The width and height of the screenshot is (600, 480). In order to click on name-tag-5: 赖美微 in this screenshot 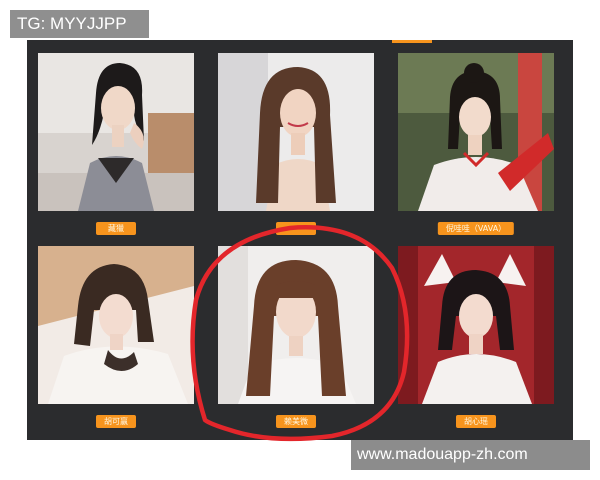, I will do `click(296, 421)`.